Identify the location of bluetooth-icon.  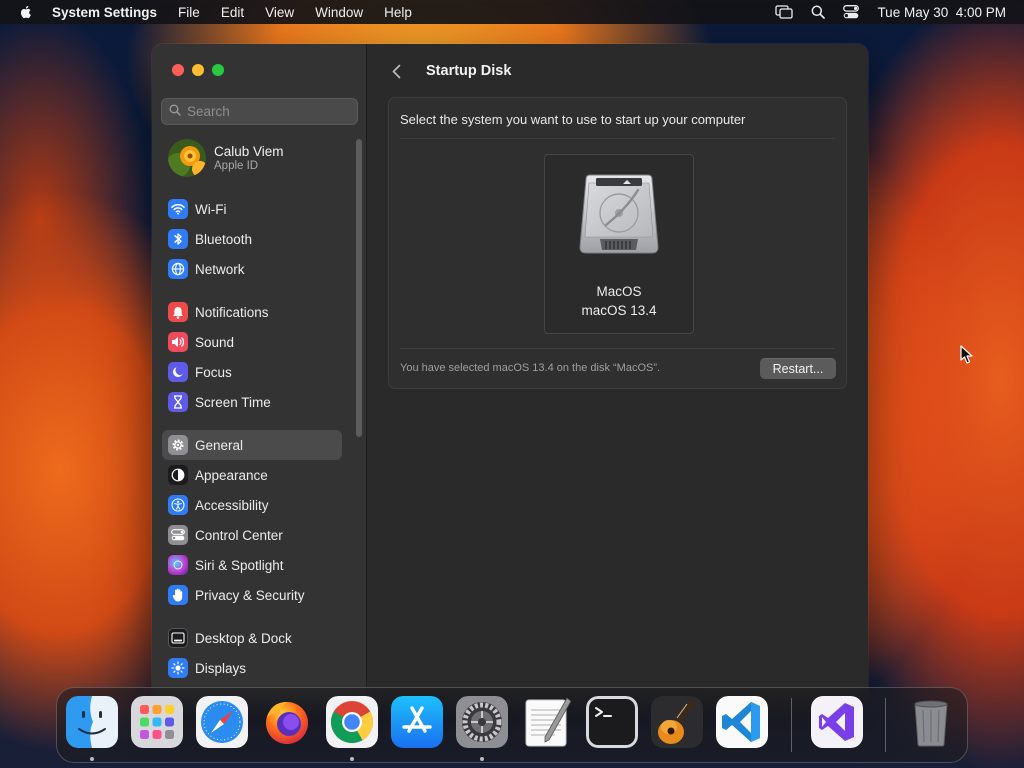
(178, 239).